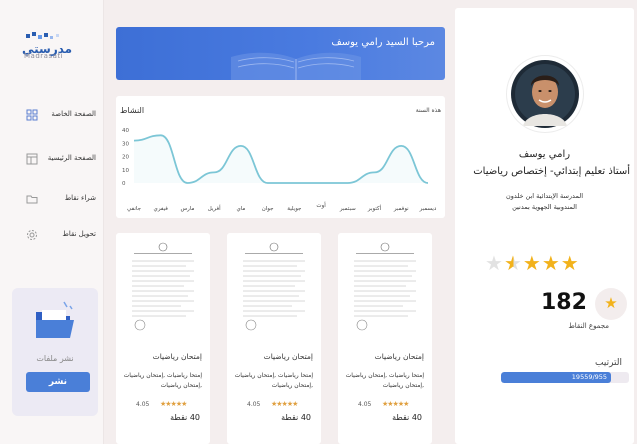  Describe the element at coordinates (32, 199) in the screenshot. I see `folder-icon` at that location.